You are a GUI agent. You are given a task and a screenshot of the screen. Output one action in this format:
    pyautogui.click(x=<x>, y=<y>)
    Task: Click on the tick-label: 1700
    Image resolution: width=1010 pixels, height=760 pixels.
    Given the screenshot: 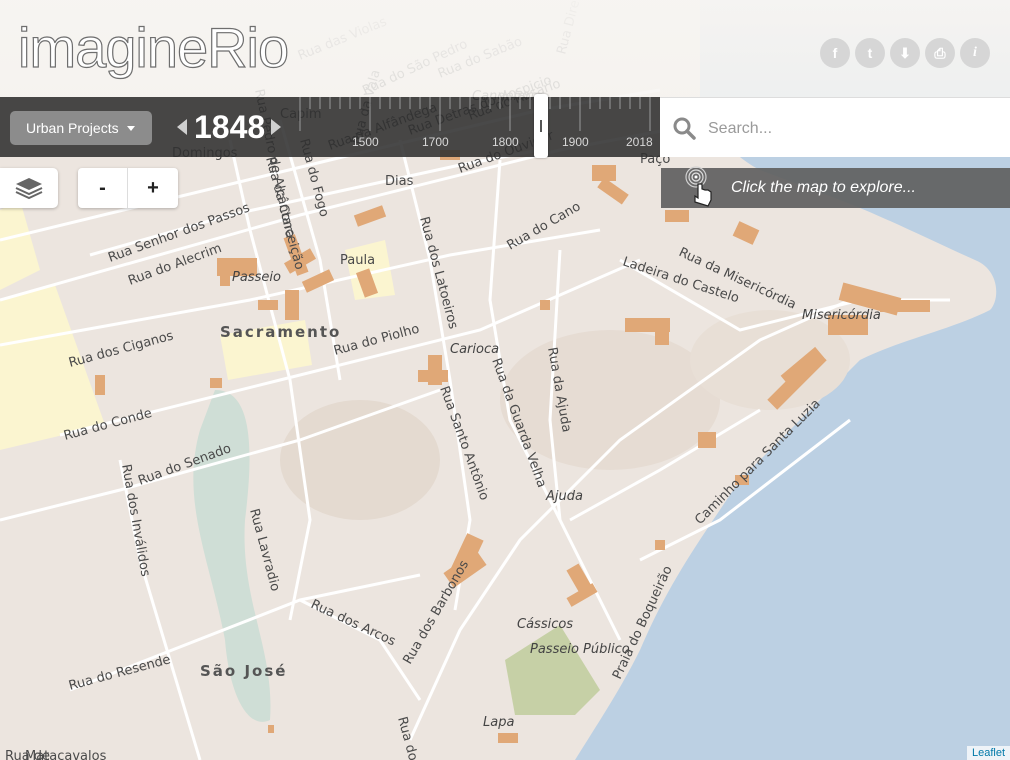 What is the action you would take?
    pyautogui.click(x=435, y=142)
    